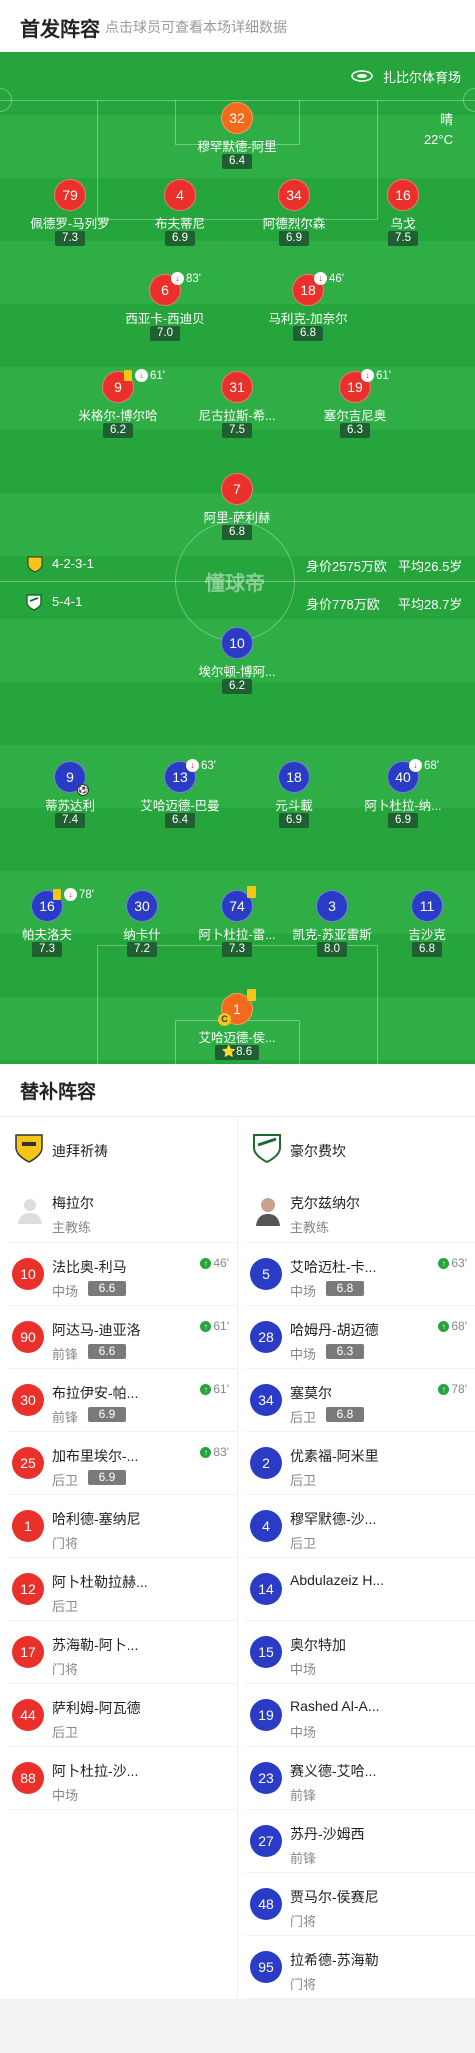 The image size is (475, 2053). I want to click on sub-player-number: 88, so click(28, 1778).